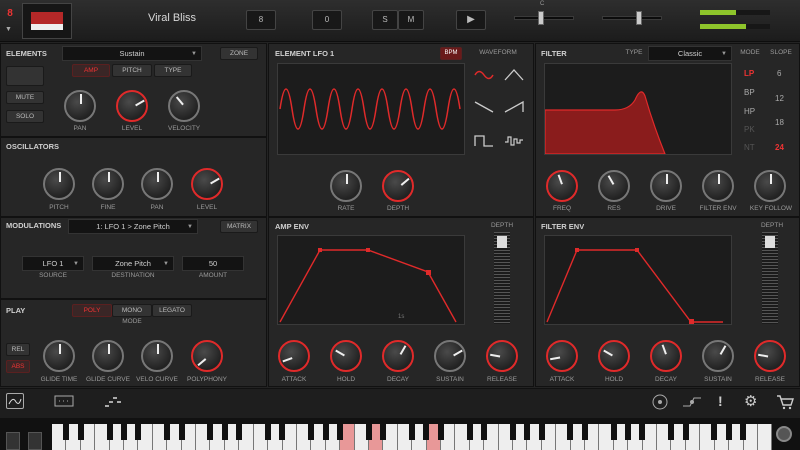 The width and height of the screenshot is (800, 450). What do you see at coordinates (346, 356) in the screenshot?
I see `amp-hold-knob` at bounding box center [346, 356].